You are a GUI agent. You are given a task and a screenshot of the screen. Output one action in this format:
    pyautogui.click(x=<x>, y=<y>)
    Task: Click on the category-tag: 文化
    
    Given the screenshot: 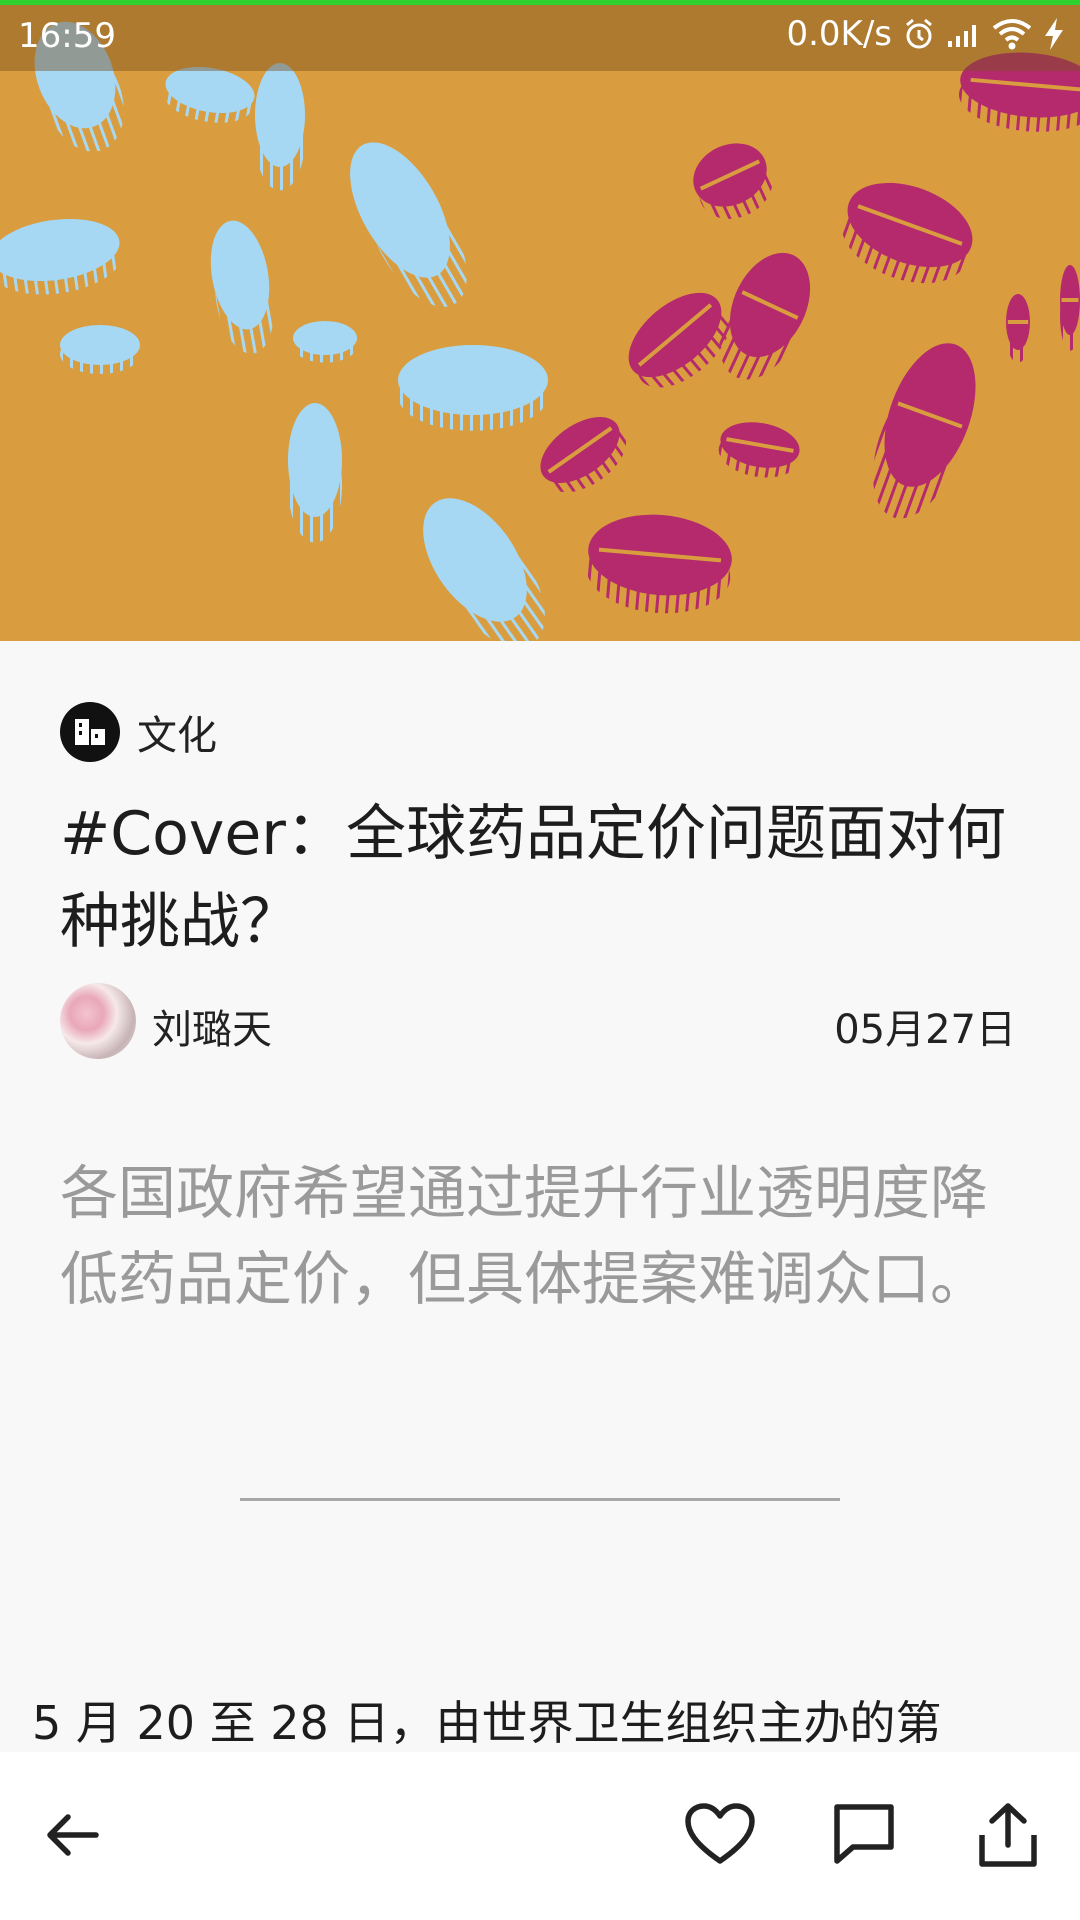 What is the action you would take?
    pyautogui.click(x=138, y=732)
    